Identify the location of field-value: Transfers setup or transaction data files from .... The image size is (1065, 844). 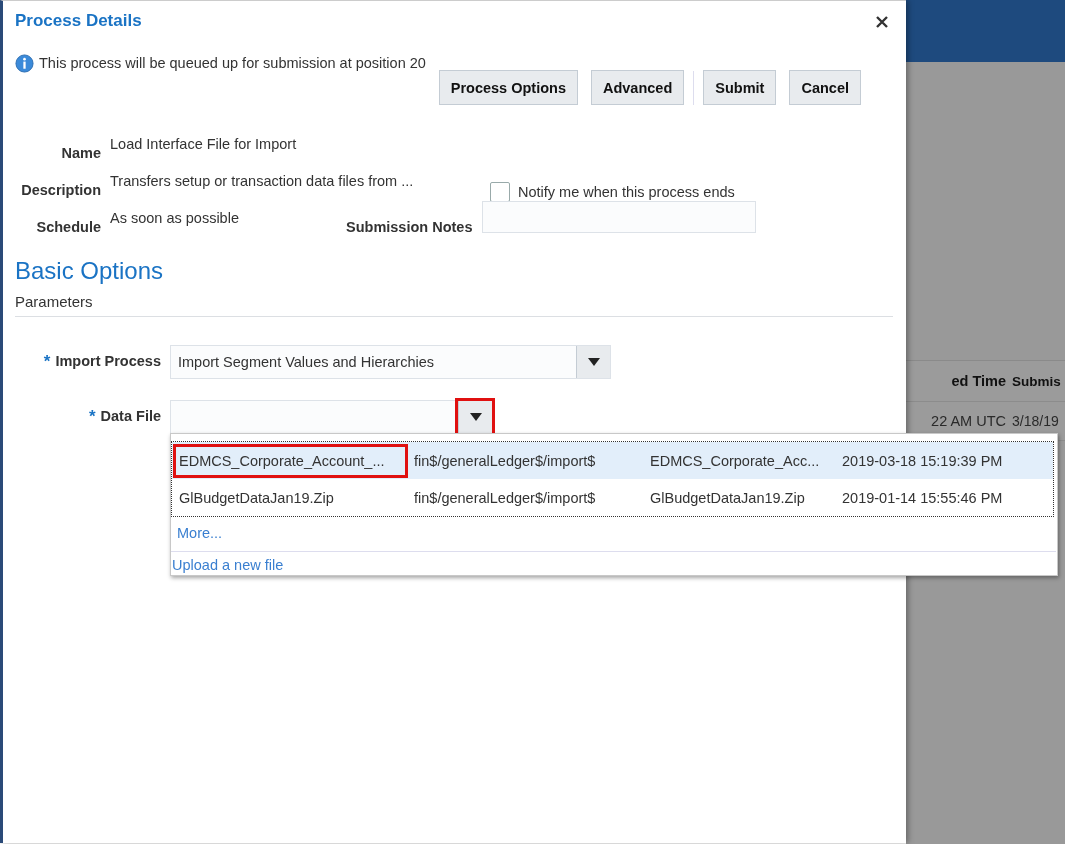
(262, 182).